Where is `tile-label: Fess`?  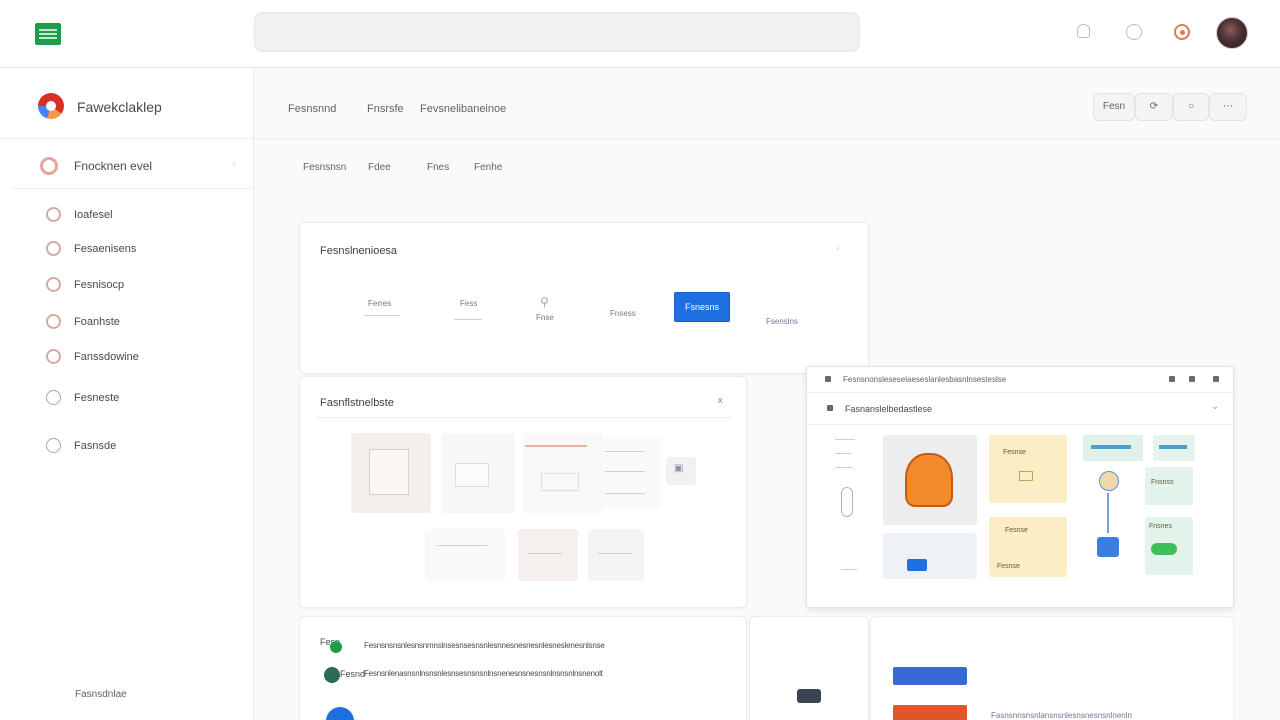 tile-label: Fess is located at coordinates (469, 303).